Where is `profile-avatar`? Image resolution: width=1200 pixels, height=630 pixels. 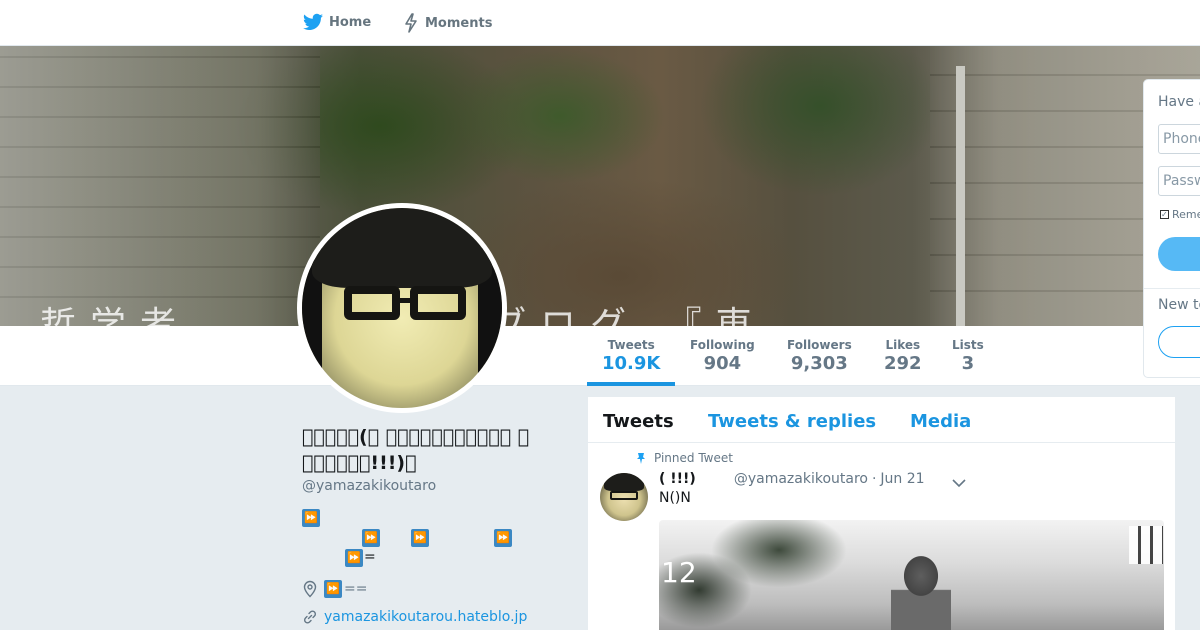 profile-avatar is located at coordinates (402, 308).